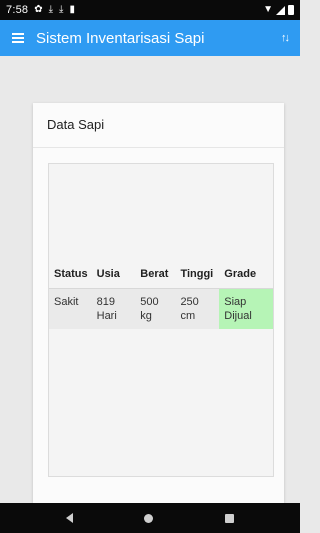  What do you see at coordinates (268, 9) in the screenshot?
I see `wifi-icon: ▼` at bounding box center [268, 9].